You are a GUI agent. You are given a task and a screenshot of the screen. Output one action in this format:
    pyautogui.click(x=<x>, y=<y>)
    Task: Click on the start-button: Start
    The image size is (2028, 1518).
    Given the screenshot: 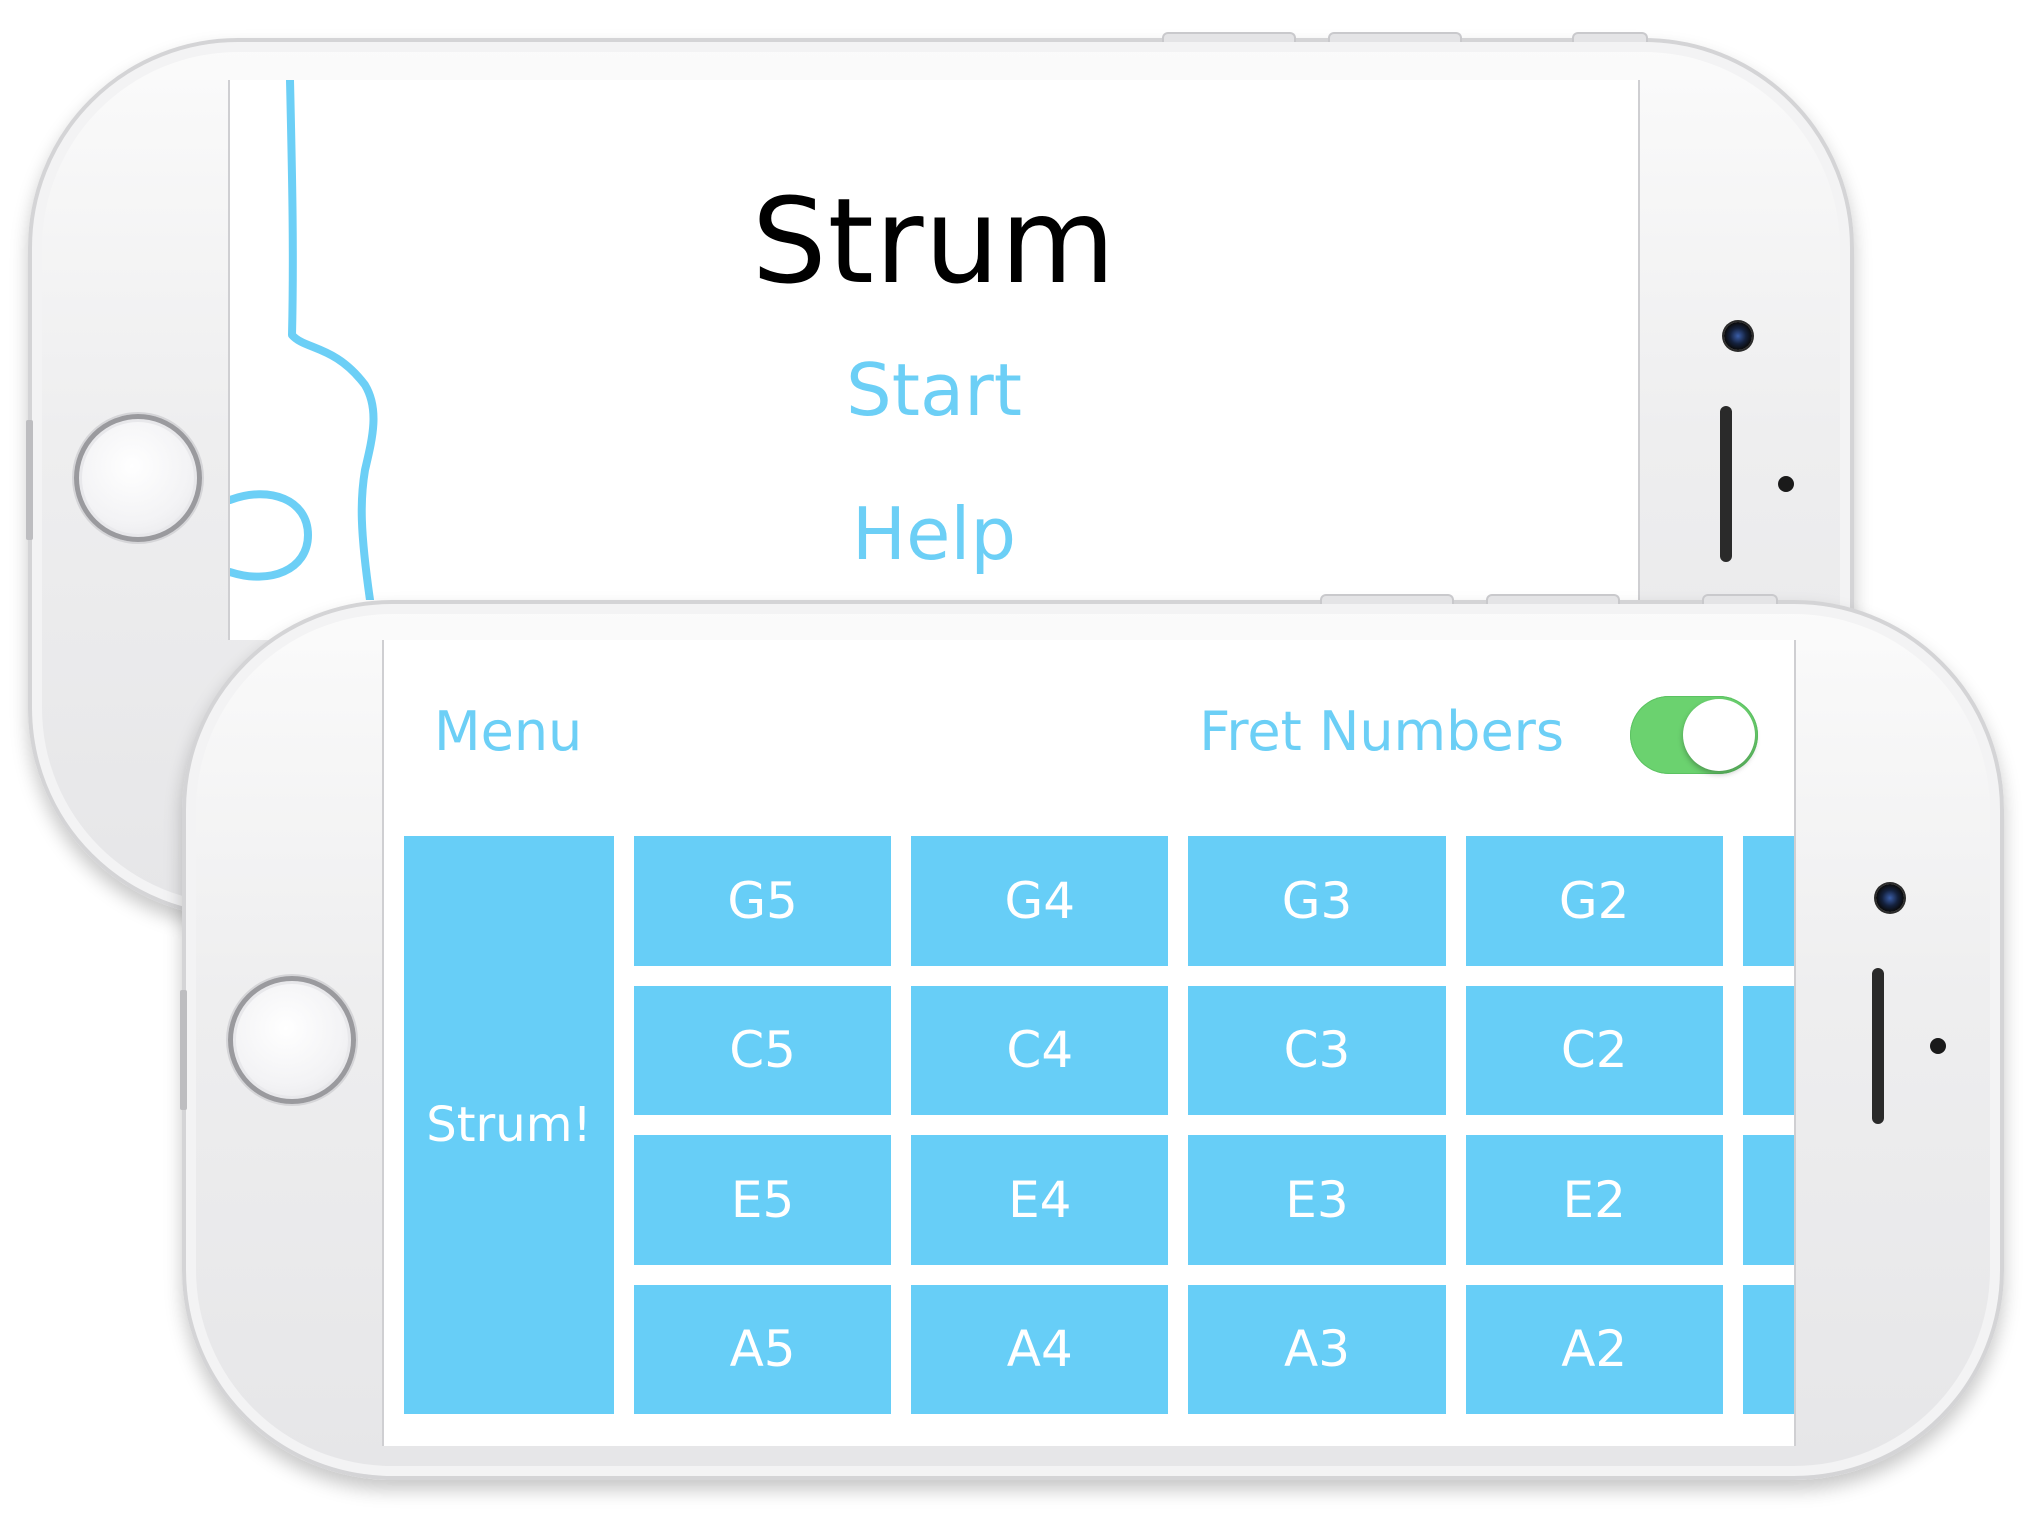 What is the action you would take?
    pyautogui.click(x=934, y=390)
    